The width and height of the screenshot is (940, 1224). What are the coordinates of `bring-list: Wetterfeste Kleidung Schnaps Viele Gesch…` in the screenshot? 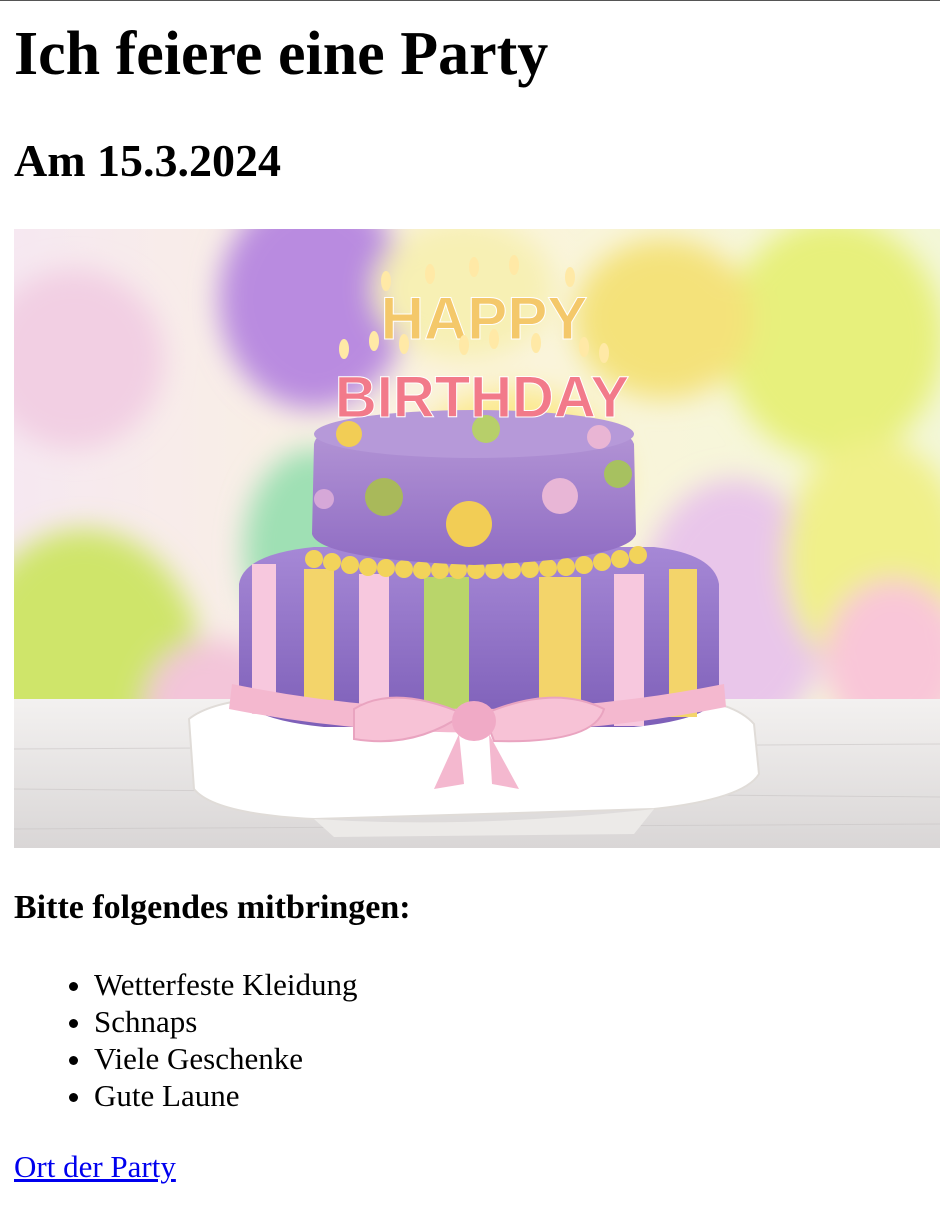 It's located at (186, 1040).